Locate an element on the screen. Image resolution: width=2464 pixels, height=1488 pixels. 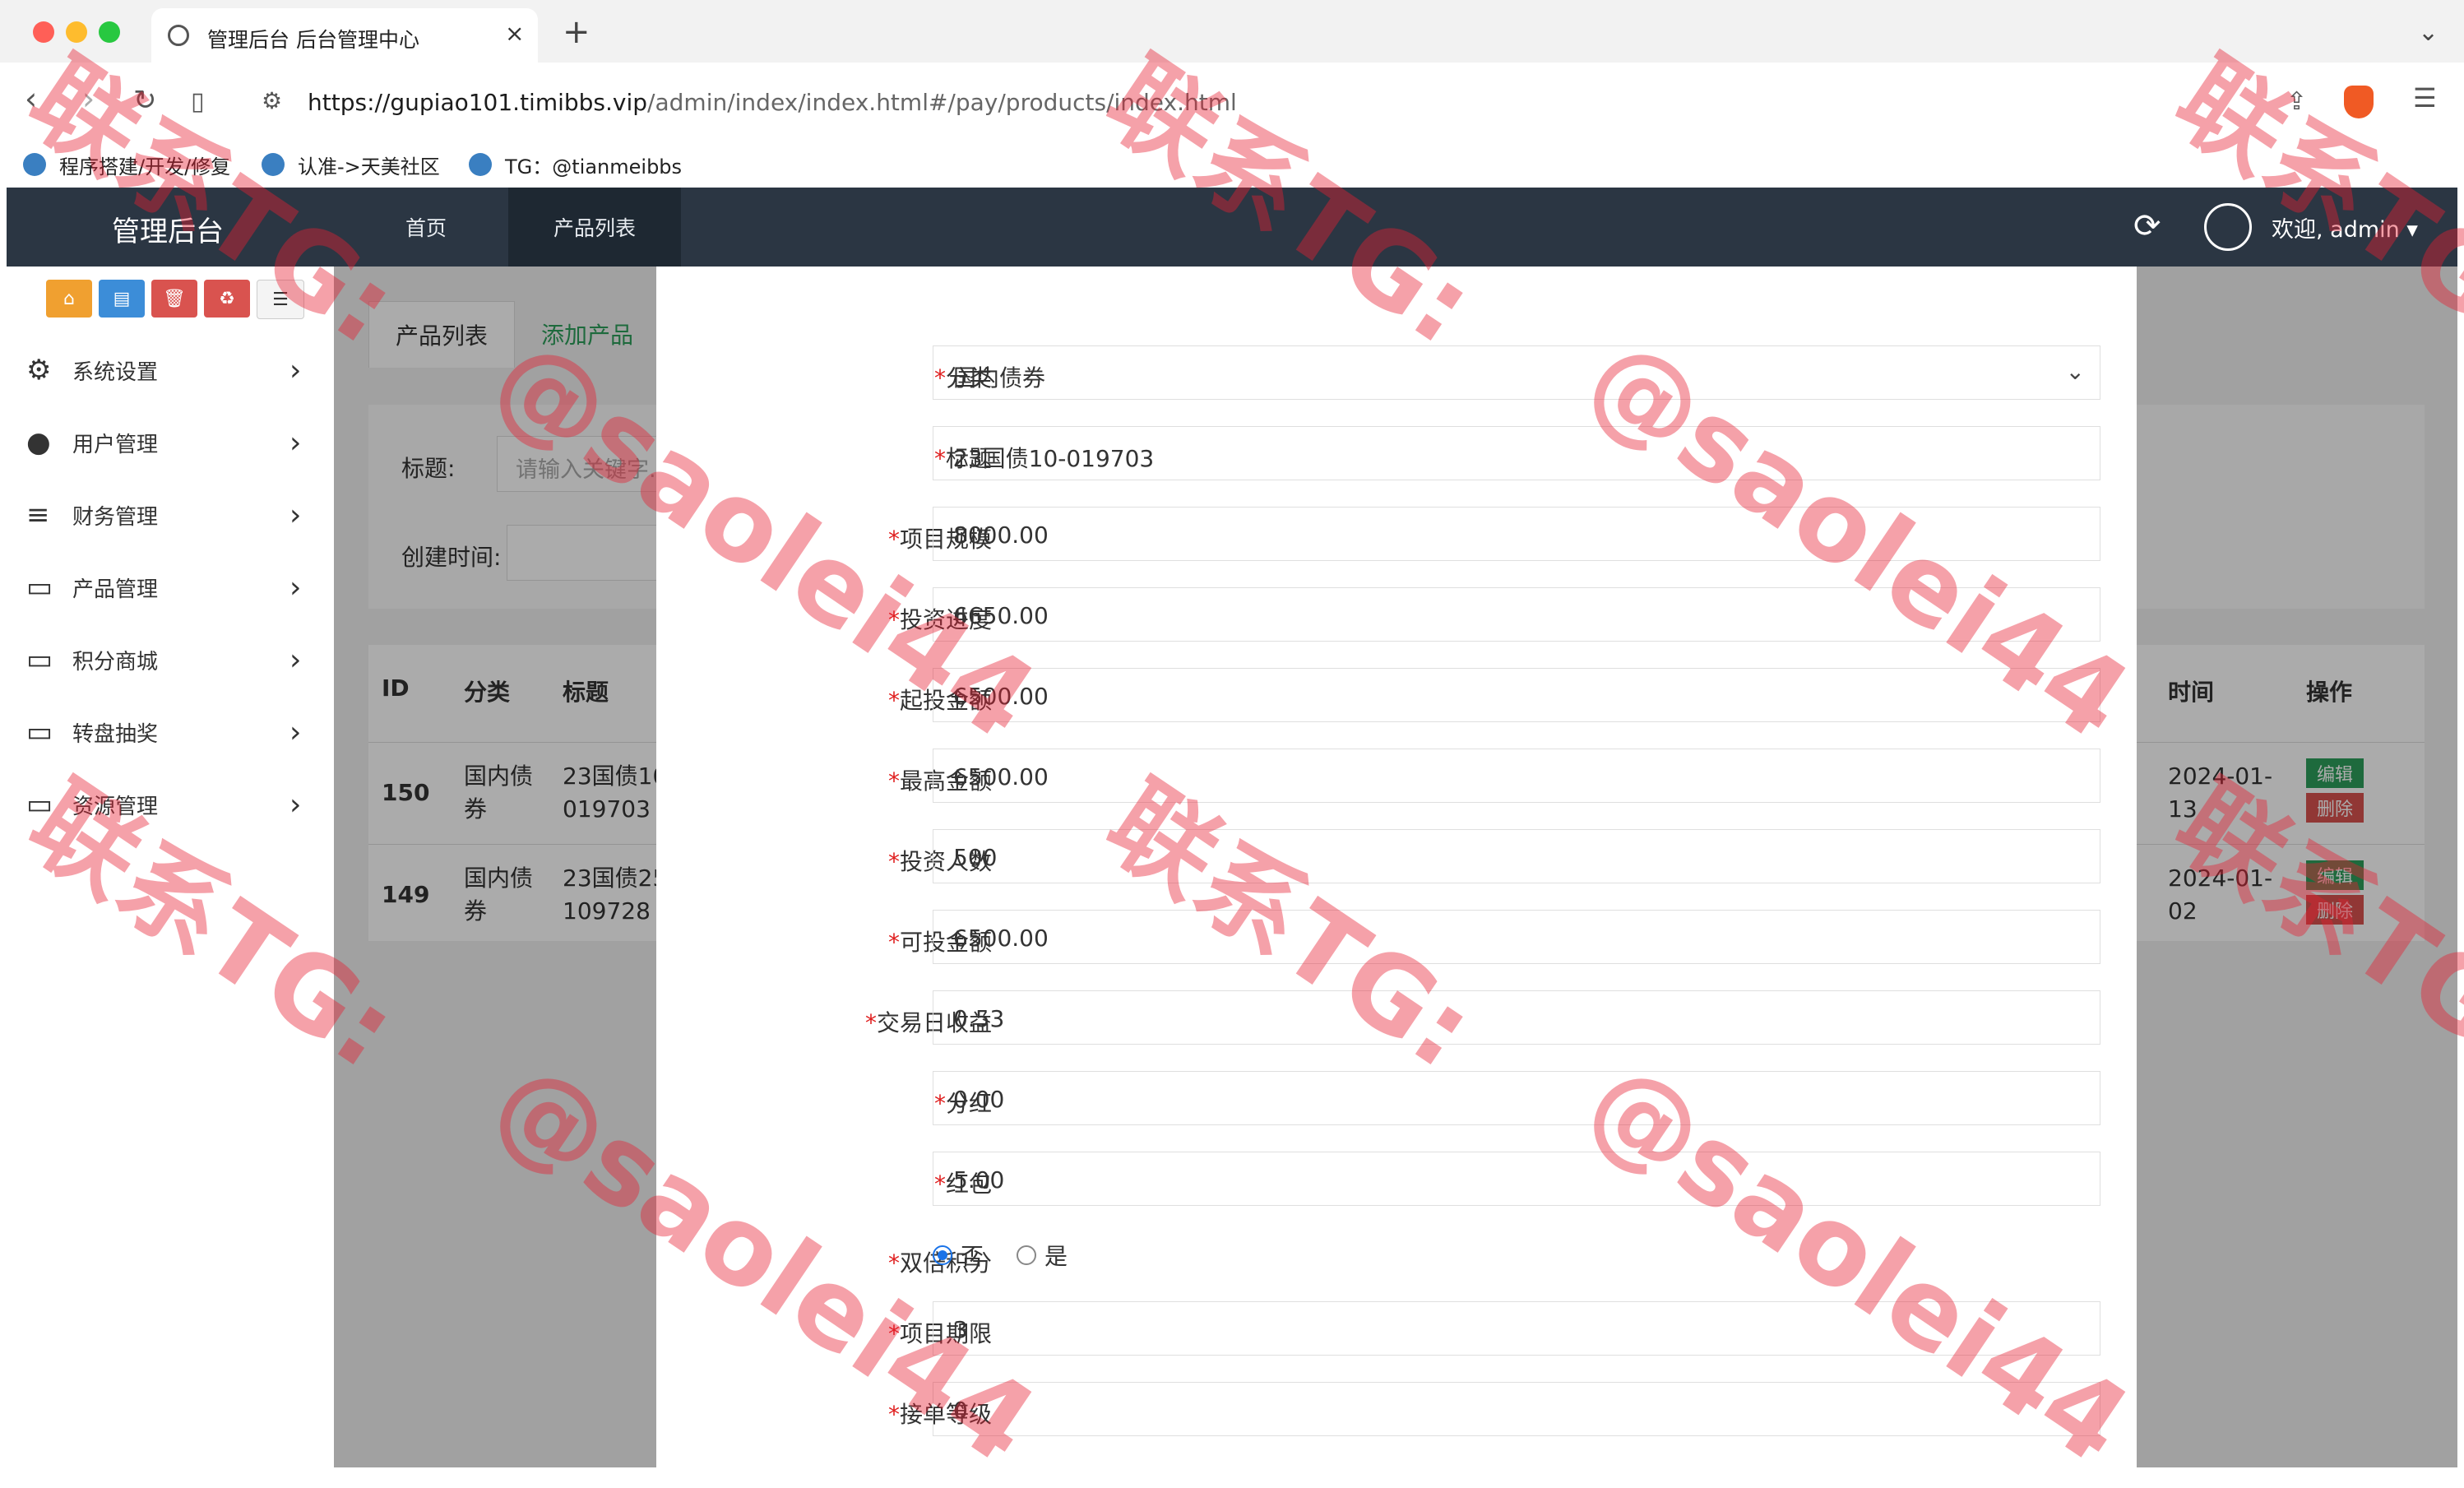
form-row-title: *标题 23国债10-019703 is located at coordinates (1396, 455).